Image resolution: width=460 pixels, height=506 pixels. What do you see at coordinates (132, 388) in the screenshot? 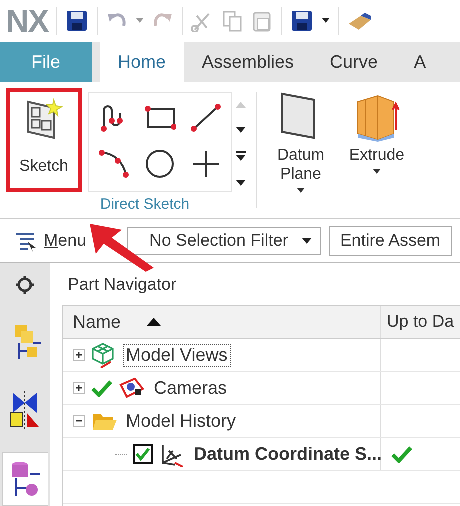
I see `camera-icon` at bounding box center [132, 388].